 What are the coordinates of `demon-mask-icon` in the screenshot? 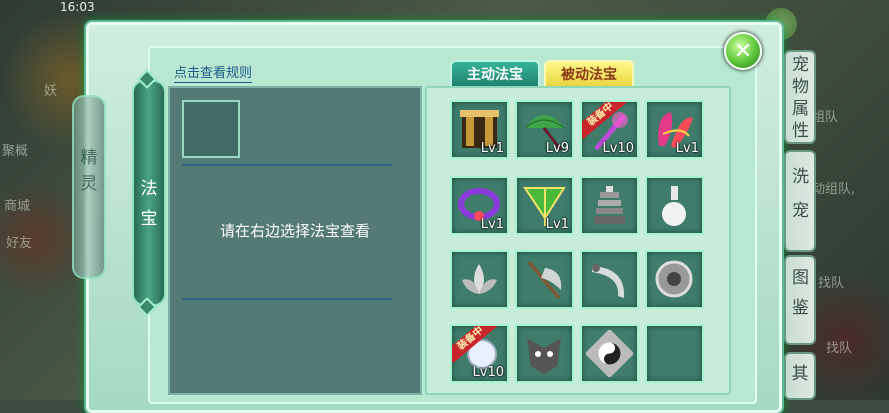 It's located at (544, 356).